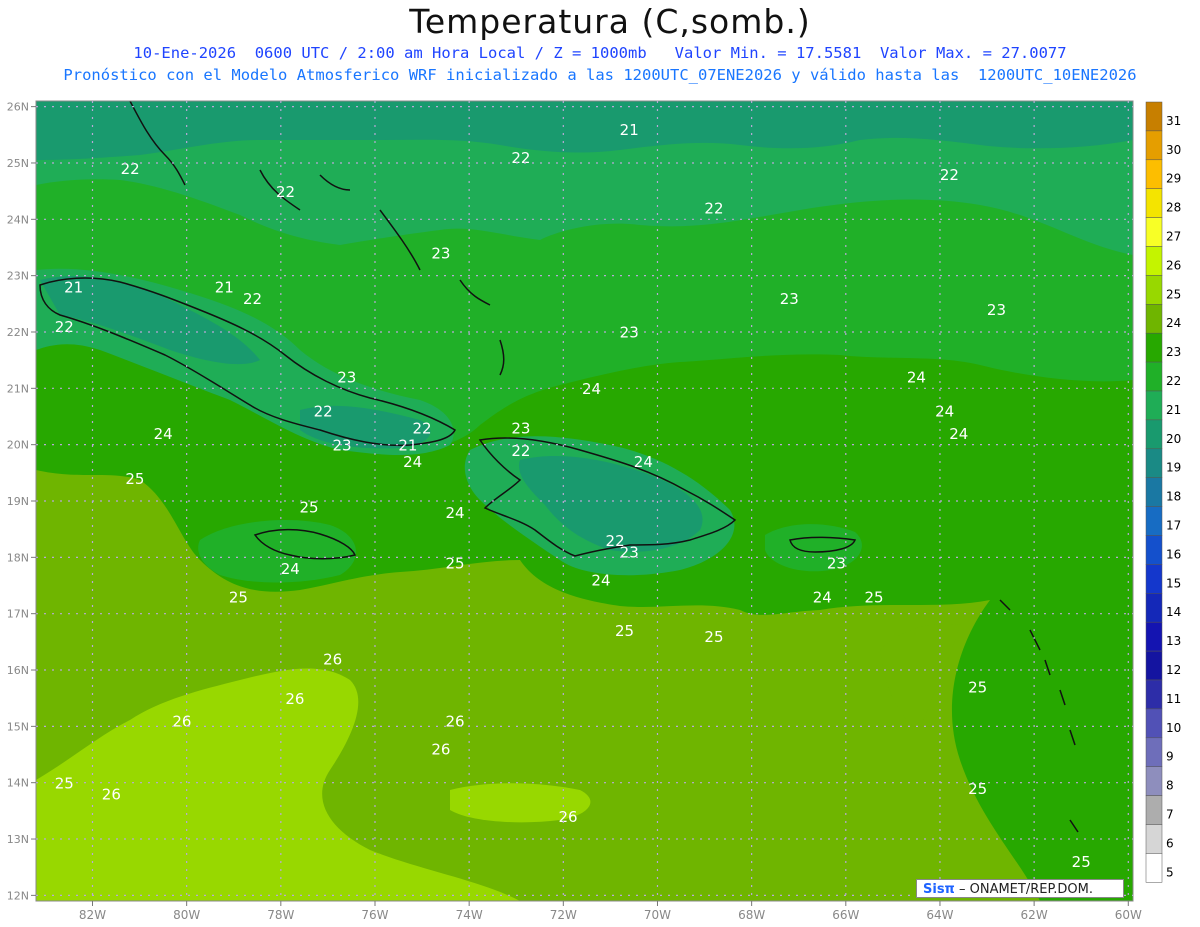 Image resolution: width=1200 pixels, height=927 pixels. Describe the element at coordinates (18, 501) in the screenshot. I see `lat-tick-label: 19N` at that location.